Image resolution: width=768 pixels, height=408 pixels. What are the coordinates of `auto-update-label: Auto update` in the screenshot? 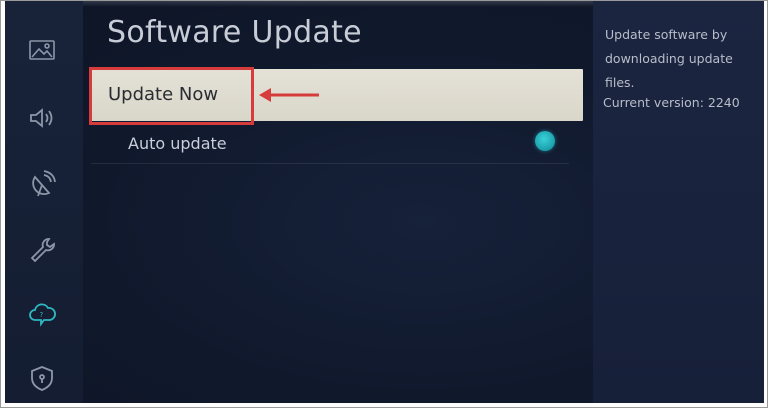 It's located at (177, 143).